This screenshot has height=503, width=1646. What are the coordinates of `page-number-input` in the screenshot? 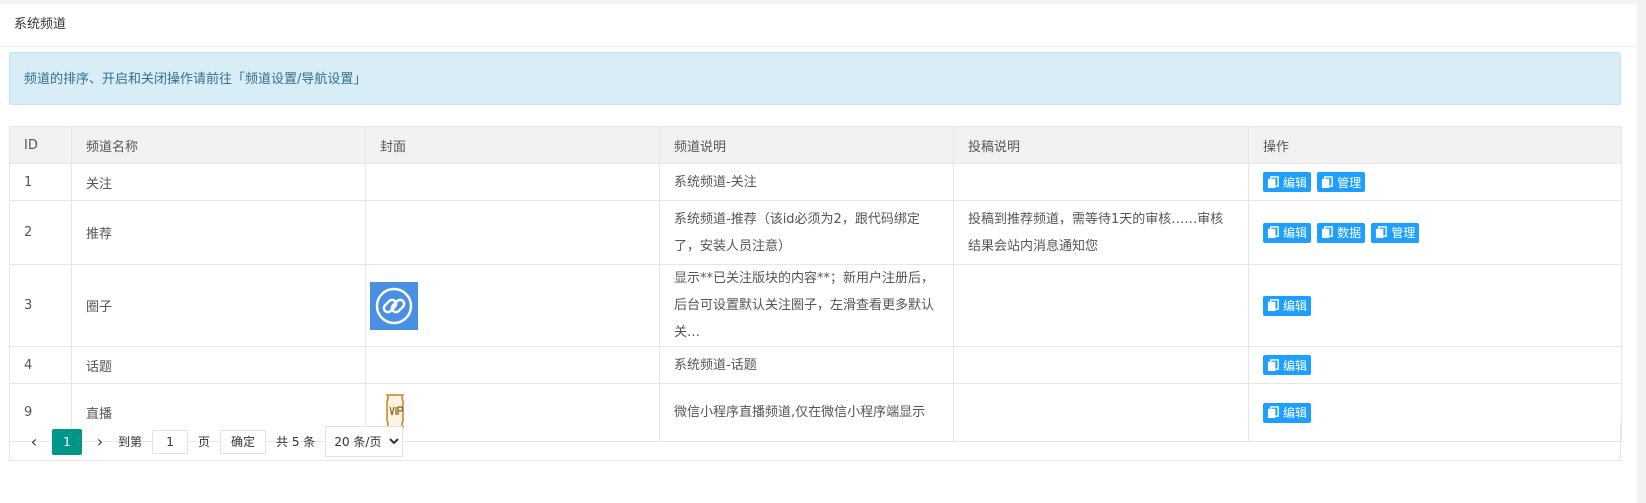 It's located at (170, 441).